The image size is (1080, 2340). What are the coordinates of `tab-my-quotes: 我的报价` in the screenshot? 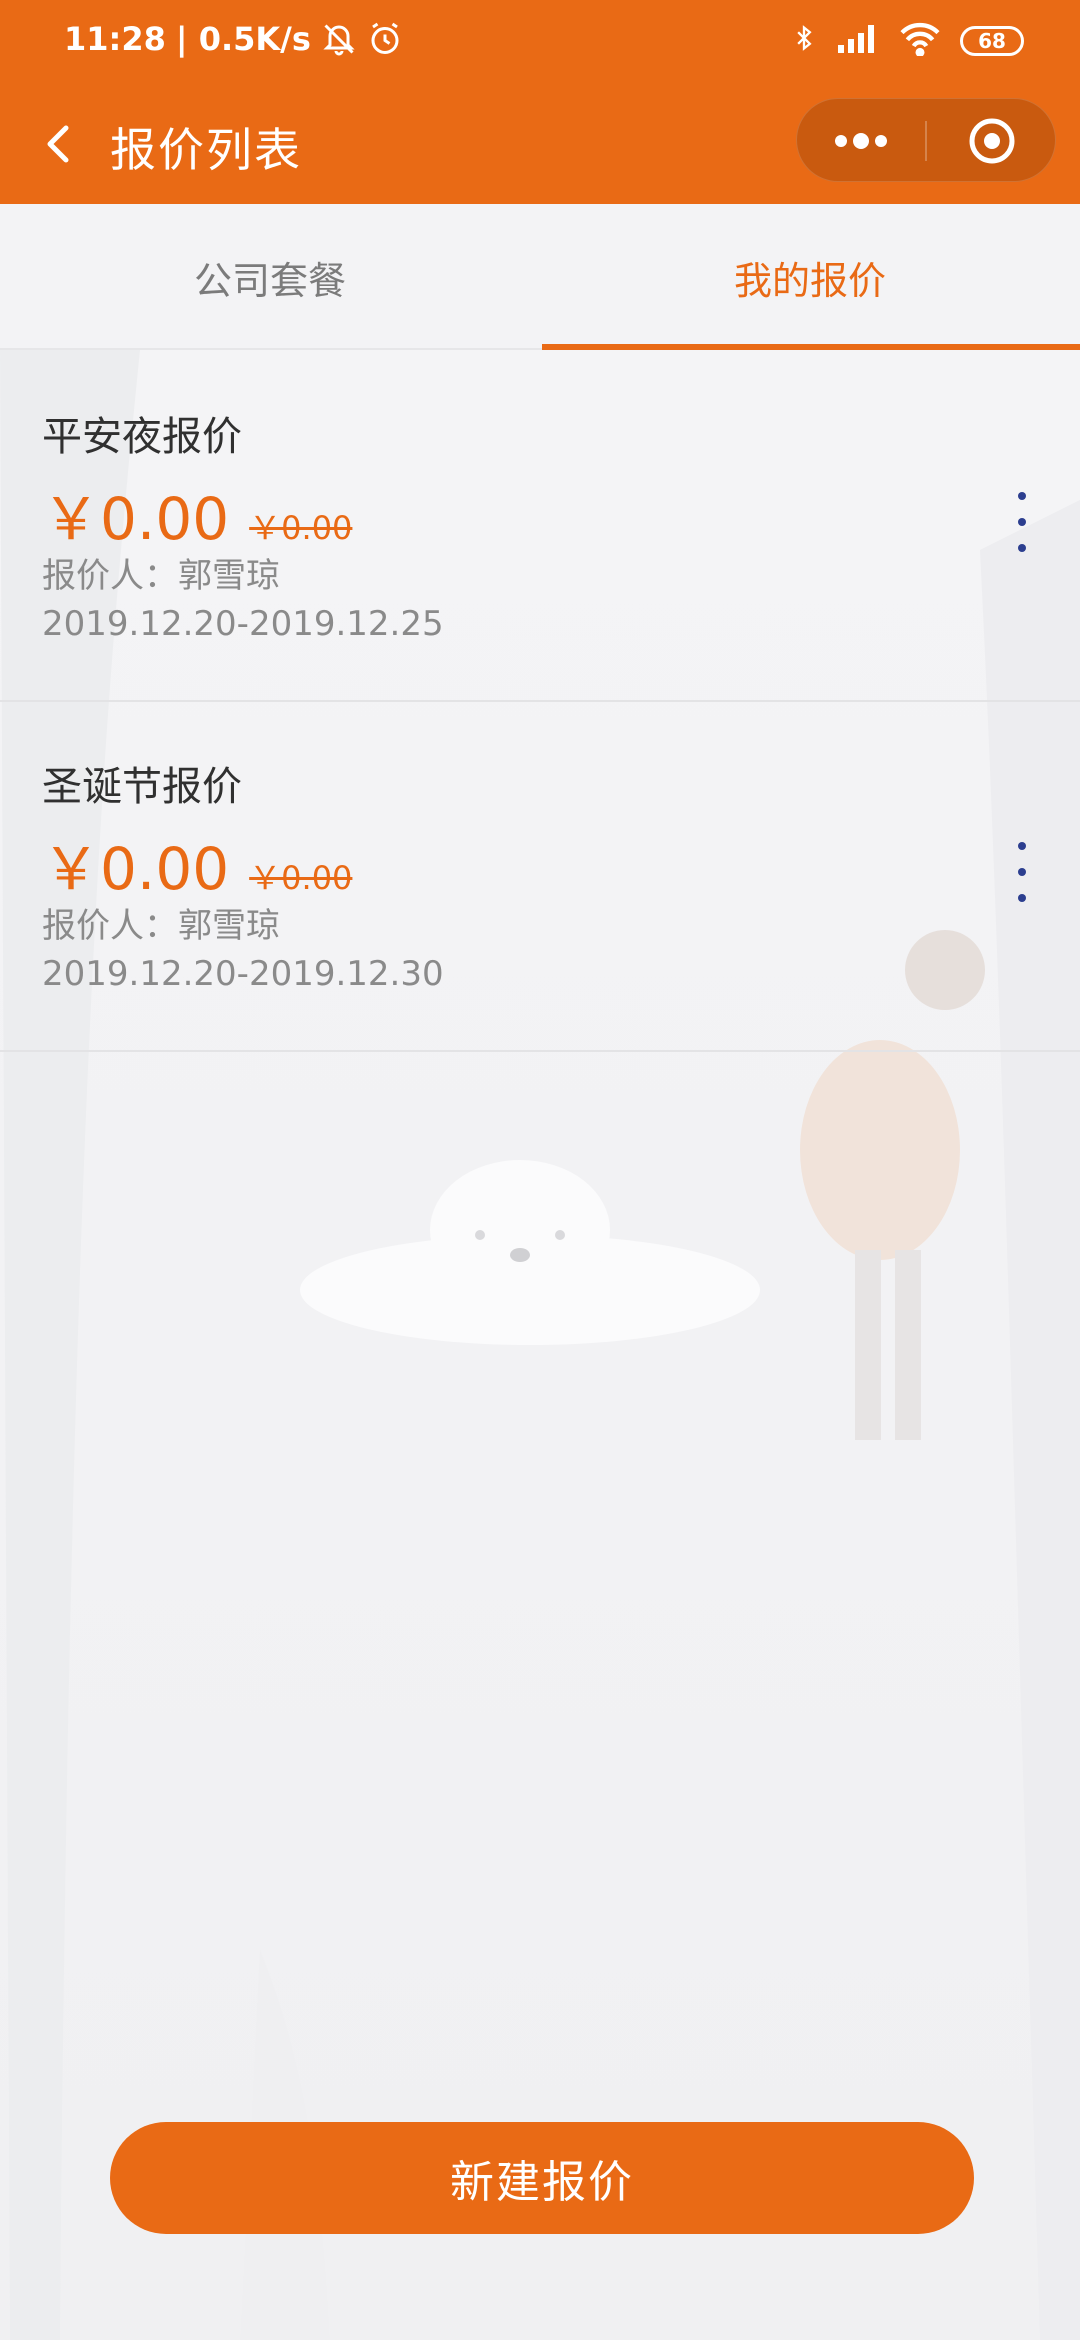 It's located at (810, 277).